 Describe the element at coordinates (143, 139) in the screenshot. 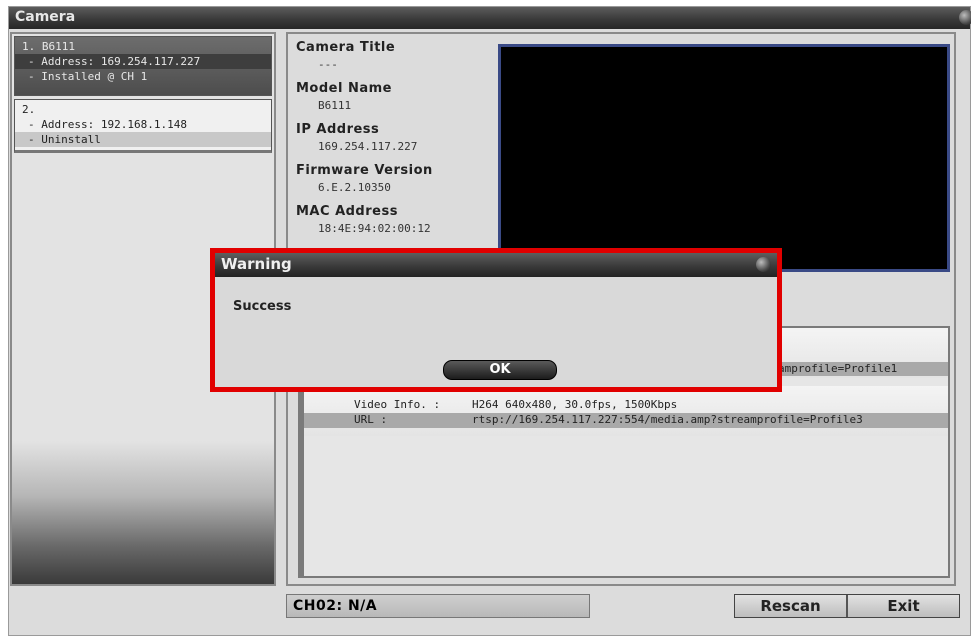

I see `camera-item-status: - Uninstall` at that location.